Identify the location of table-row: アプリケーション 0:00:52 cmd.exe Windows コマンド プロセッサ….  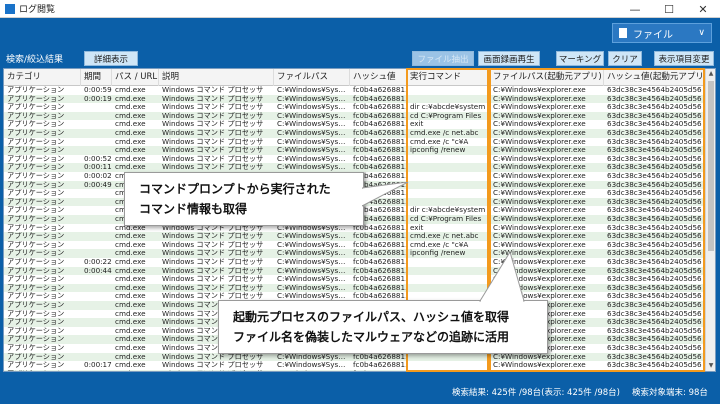
(359, 159).